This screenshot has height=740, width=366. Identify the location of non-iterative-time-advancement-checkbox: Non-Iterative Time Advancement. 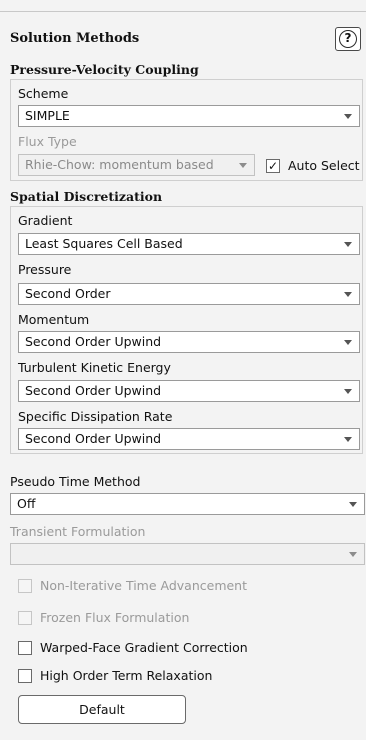
(132, 585).